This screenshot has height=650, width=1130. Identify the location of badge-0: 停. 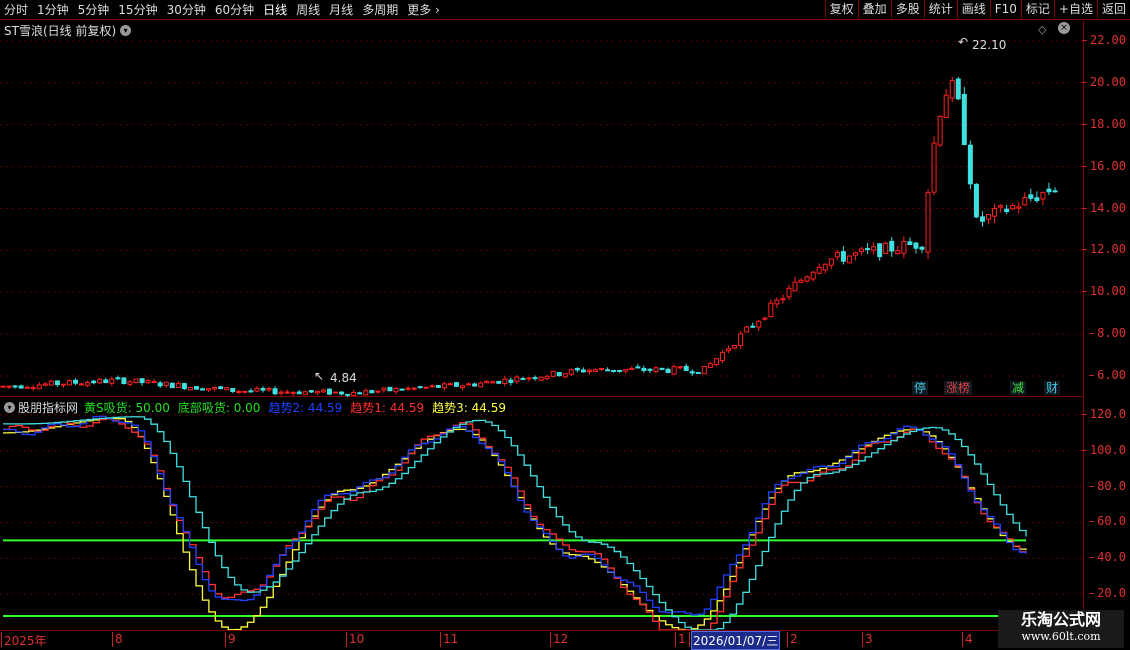
(920, 388).